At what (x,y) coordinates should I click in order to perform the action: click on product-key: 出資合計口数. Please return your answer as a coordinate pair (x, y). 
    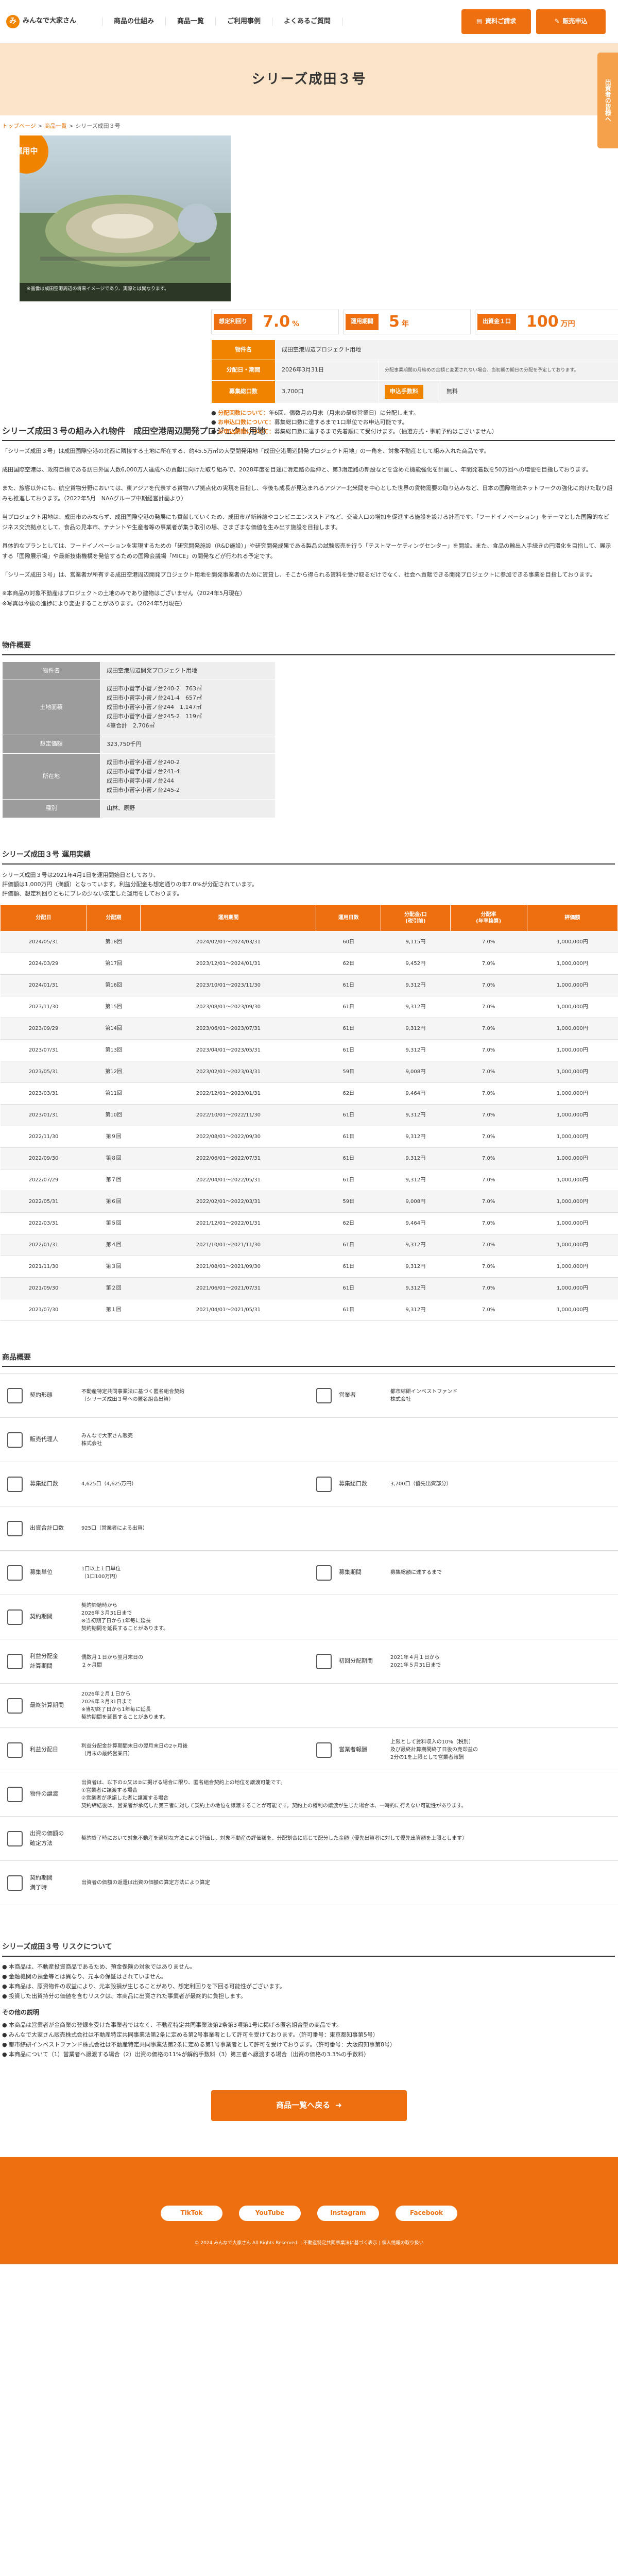
    Looking at the image, I should click on (47, 1528).